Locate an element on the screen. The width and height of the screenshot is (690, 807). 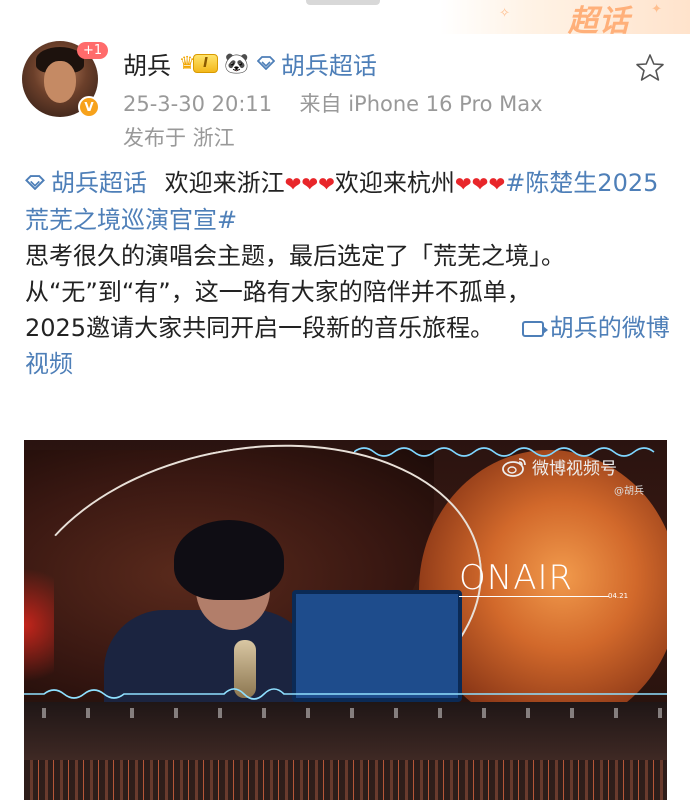
panda-icon: 🐼 is located at coordinates (236, 63).